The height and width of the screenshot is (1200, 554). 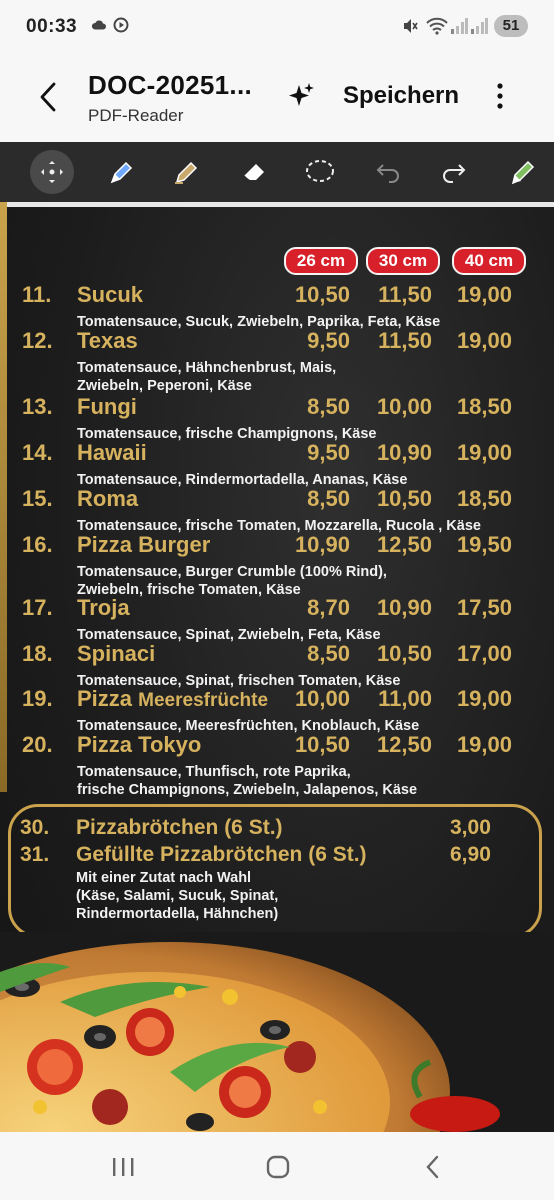 I want to click on item-number: 30., so click(x=35, y=827).